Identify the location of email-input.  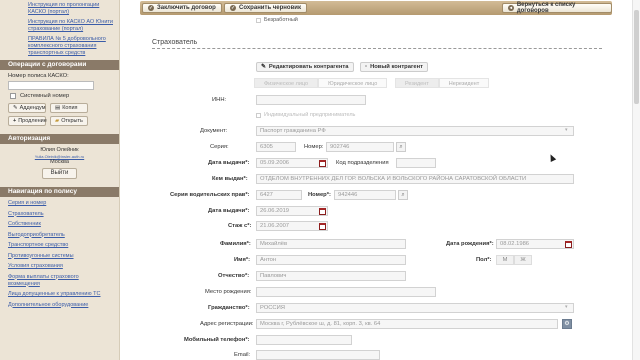
(318, 355).